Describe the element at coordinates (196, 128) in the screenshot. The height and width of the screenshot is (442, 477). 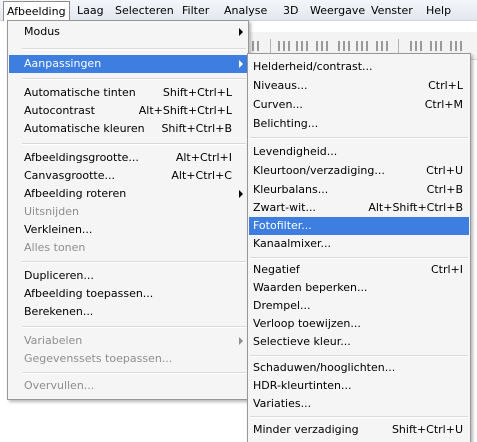
I see `menu-item-shortcut: Shift+Ctrl+B` at that location.